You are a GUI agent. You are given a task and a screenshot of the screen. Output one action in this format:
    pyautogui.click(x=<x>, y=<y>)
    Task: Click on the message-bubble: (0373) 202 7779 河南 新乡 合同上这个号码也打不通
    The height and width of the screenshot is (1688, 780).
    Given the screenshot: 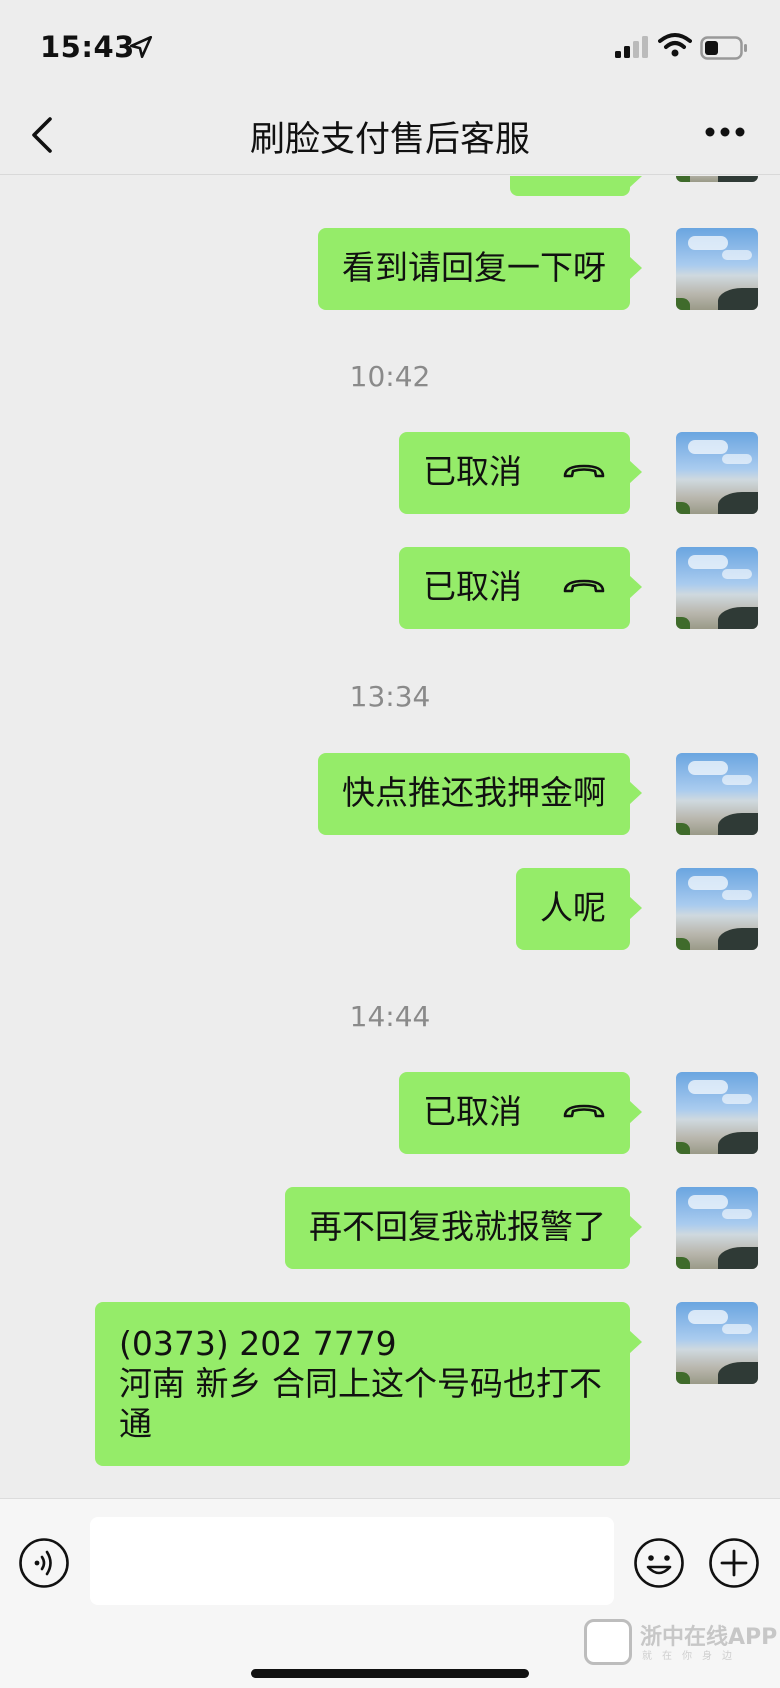 What is the action you would take?
    pyautogui.click(x=368, y=1384)
    